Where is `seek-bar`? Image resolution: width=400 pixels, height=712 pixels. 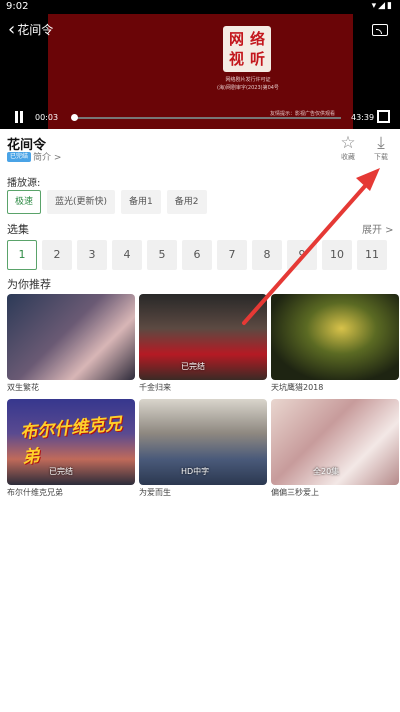
seek-bar is located at coordinates (207, 118).